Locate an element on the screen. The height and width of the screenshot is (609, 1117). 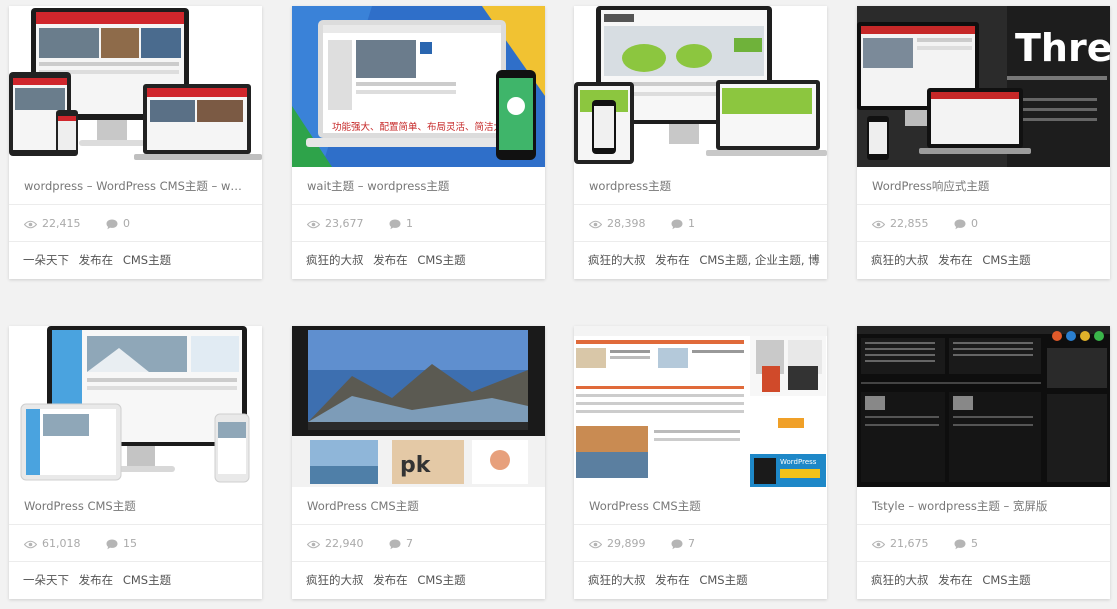
theme-stats: 29,899 7 is located at coordinates (700, 544).